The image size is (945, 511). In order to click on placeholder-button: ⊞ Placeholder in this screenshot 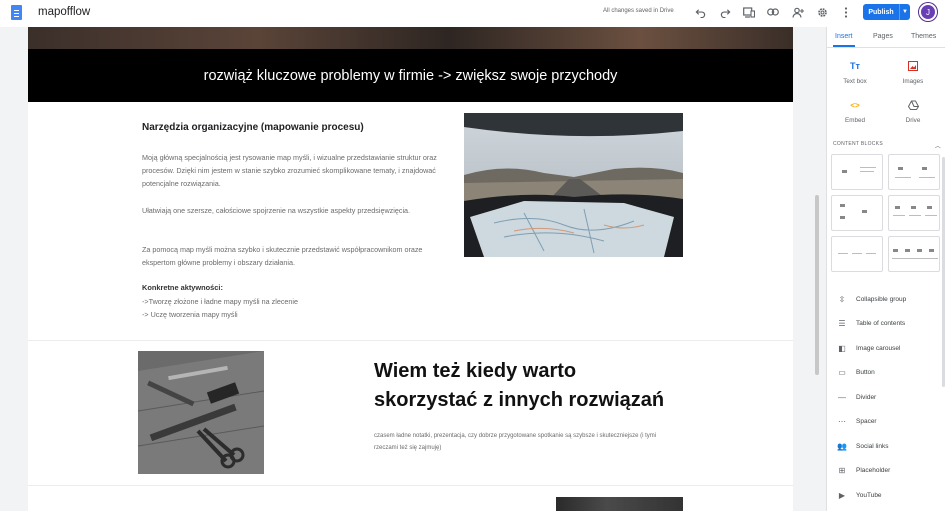, I will do `click(864, 470)`.